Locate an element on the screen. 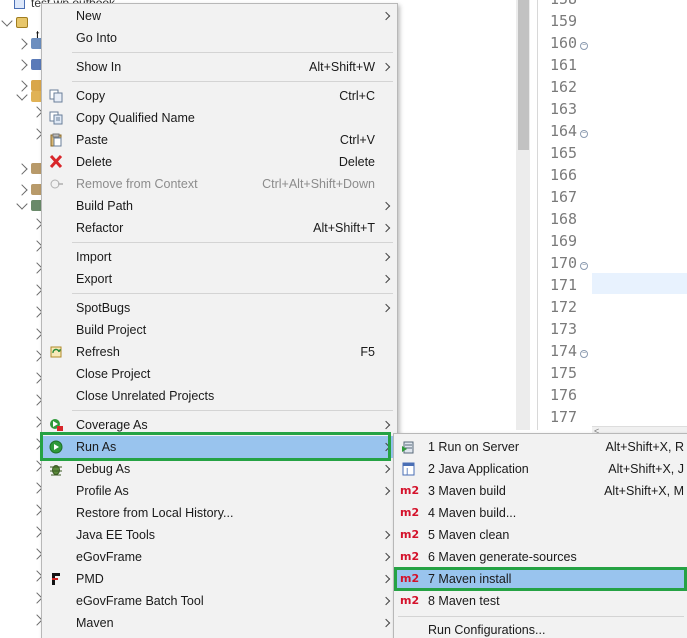 Image resolution: width=687 pixels, height=638 pixels. menu-item-shortcut: Delete is located at coordinates (356, 162).